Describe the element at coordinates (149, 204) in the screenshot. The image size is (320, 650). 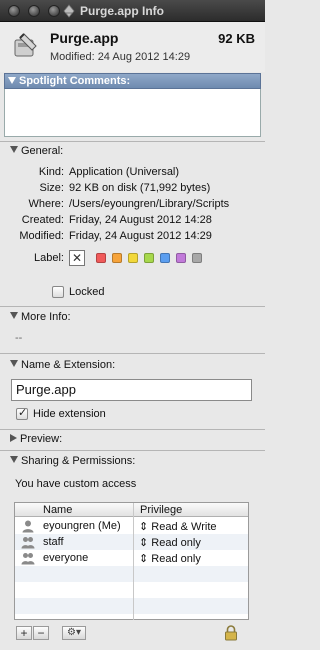
I see `where-value: /Users/eyoungren/Library/Scripts` at that location.